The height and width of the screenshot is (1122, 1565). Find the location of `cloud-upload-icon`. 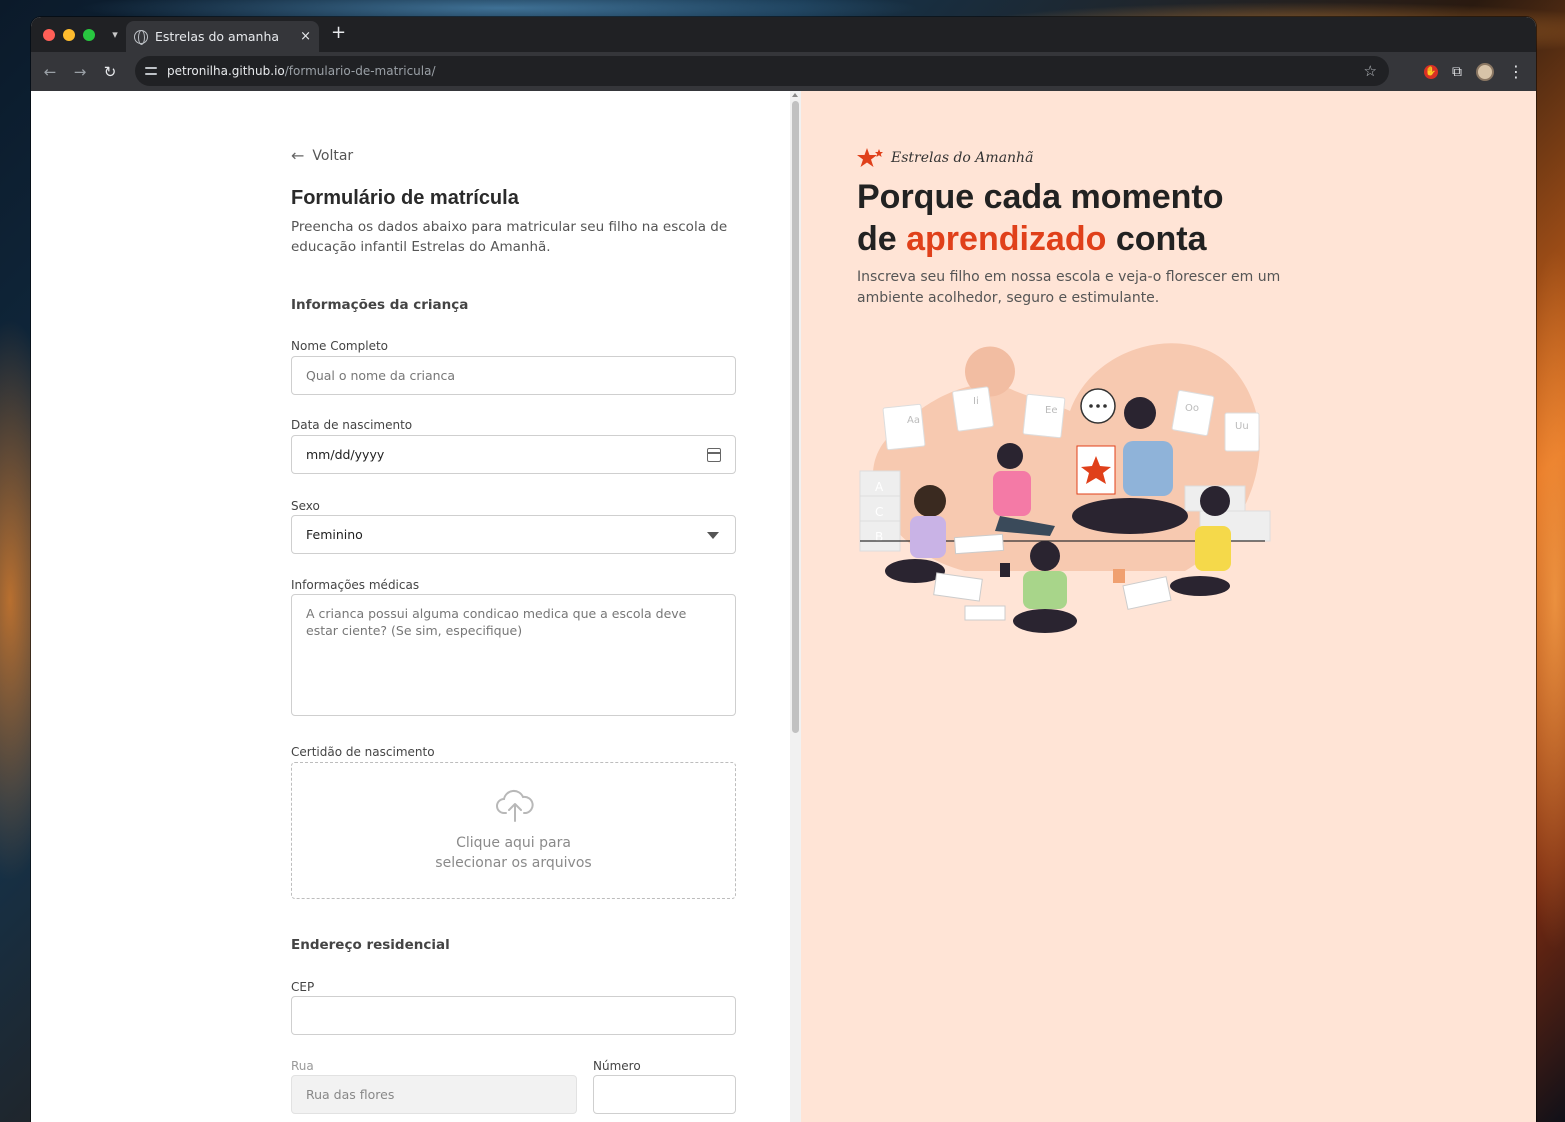

cloud-upload-icon is located at coordinates (515, 805).